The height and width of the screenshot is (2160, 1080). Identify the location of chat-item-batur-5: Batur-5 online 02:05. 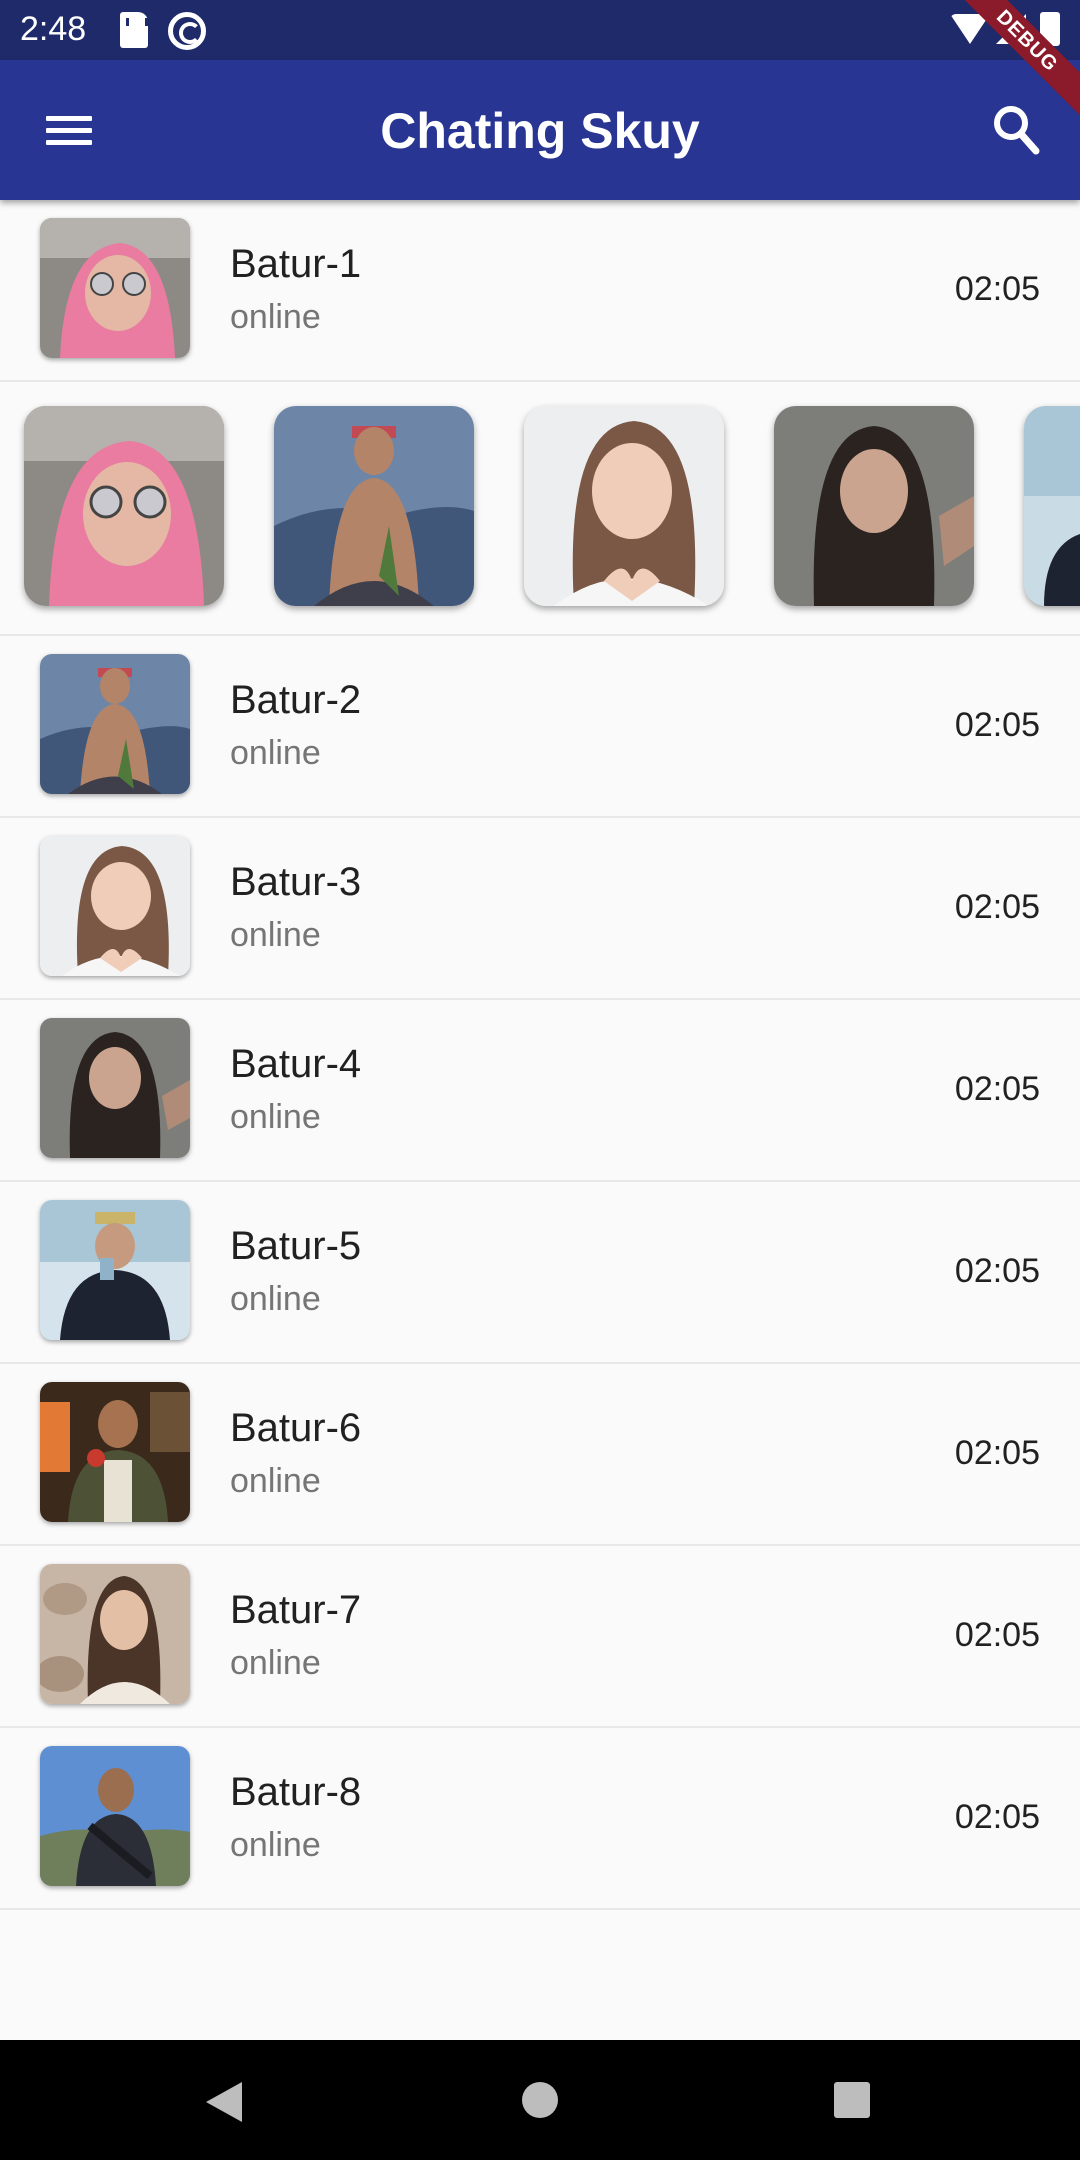
(540, 1273).